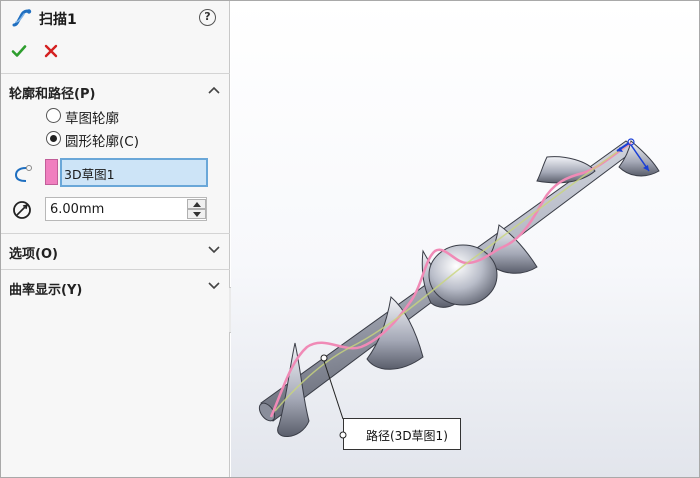 The width and height of the screenshot is (700, 478). I want to click on cancel-x-icon, so click(51, 51).